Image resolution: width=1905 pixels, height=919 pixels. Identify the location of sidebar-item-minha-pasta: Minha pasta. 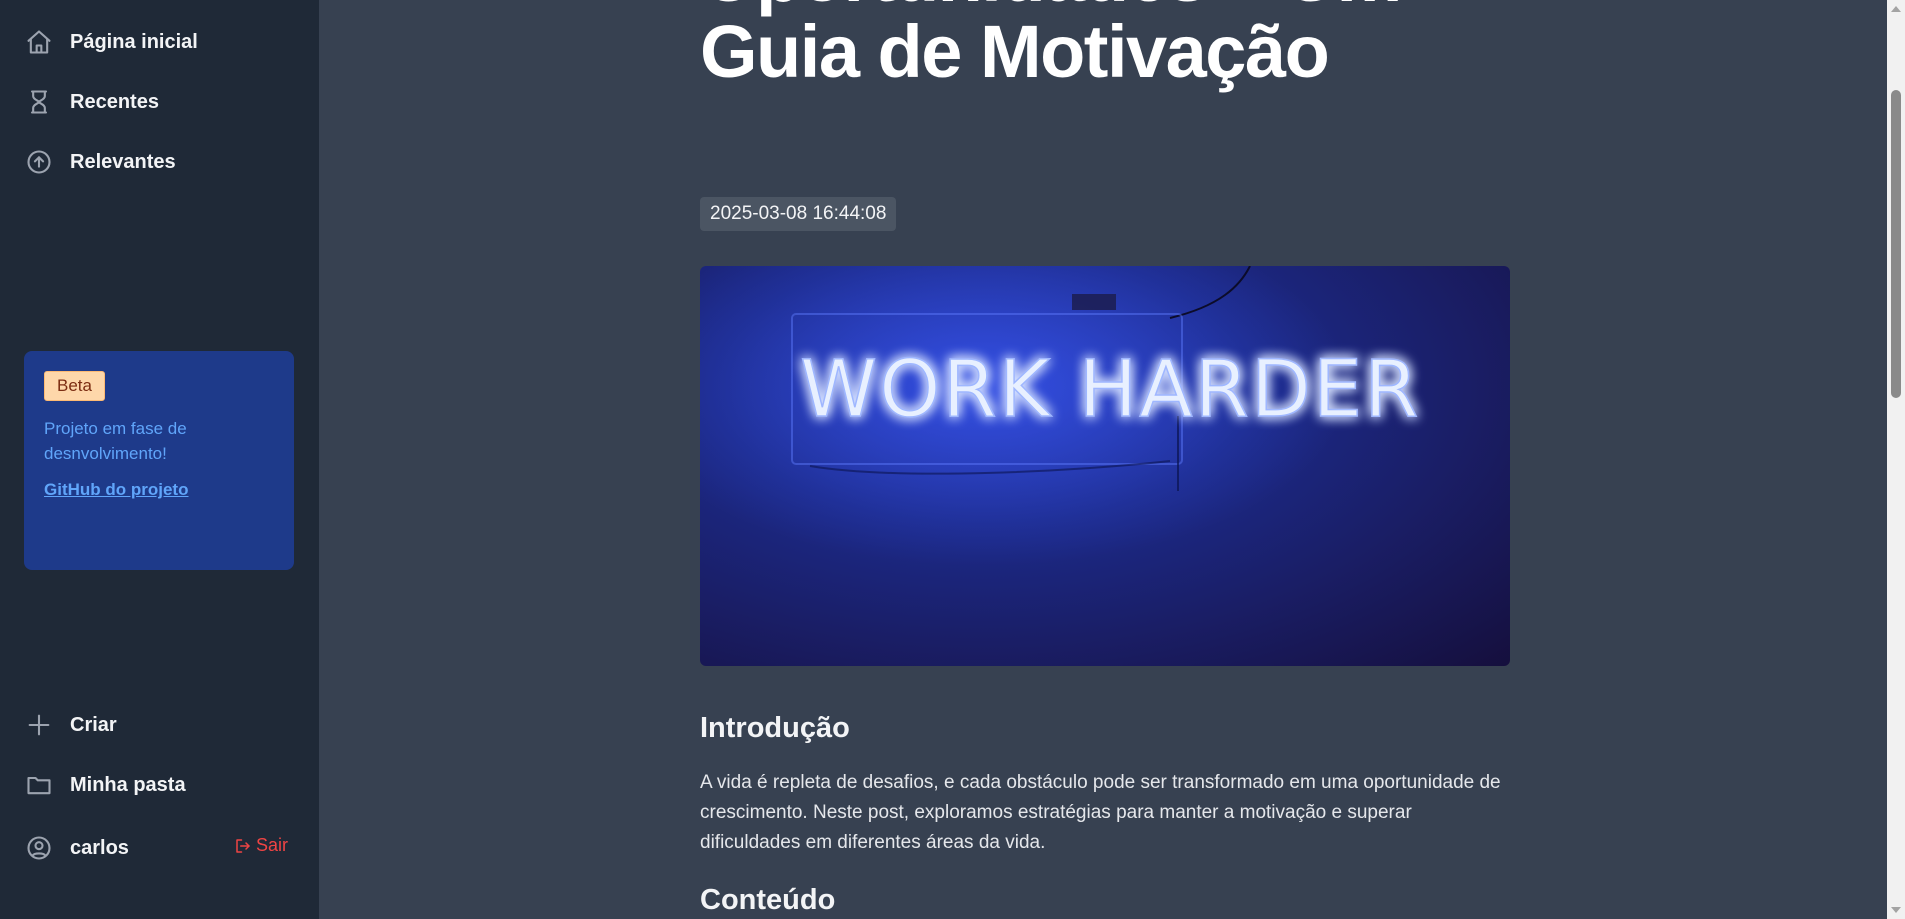
(105, 785).